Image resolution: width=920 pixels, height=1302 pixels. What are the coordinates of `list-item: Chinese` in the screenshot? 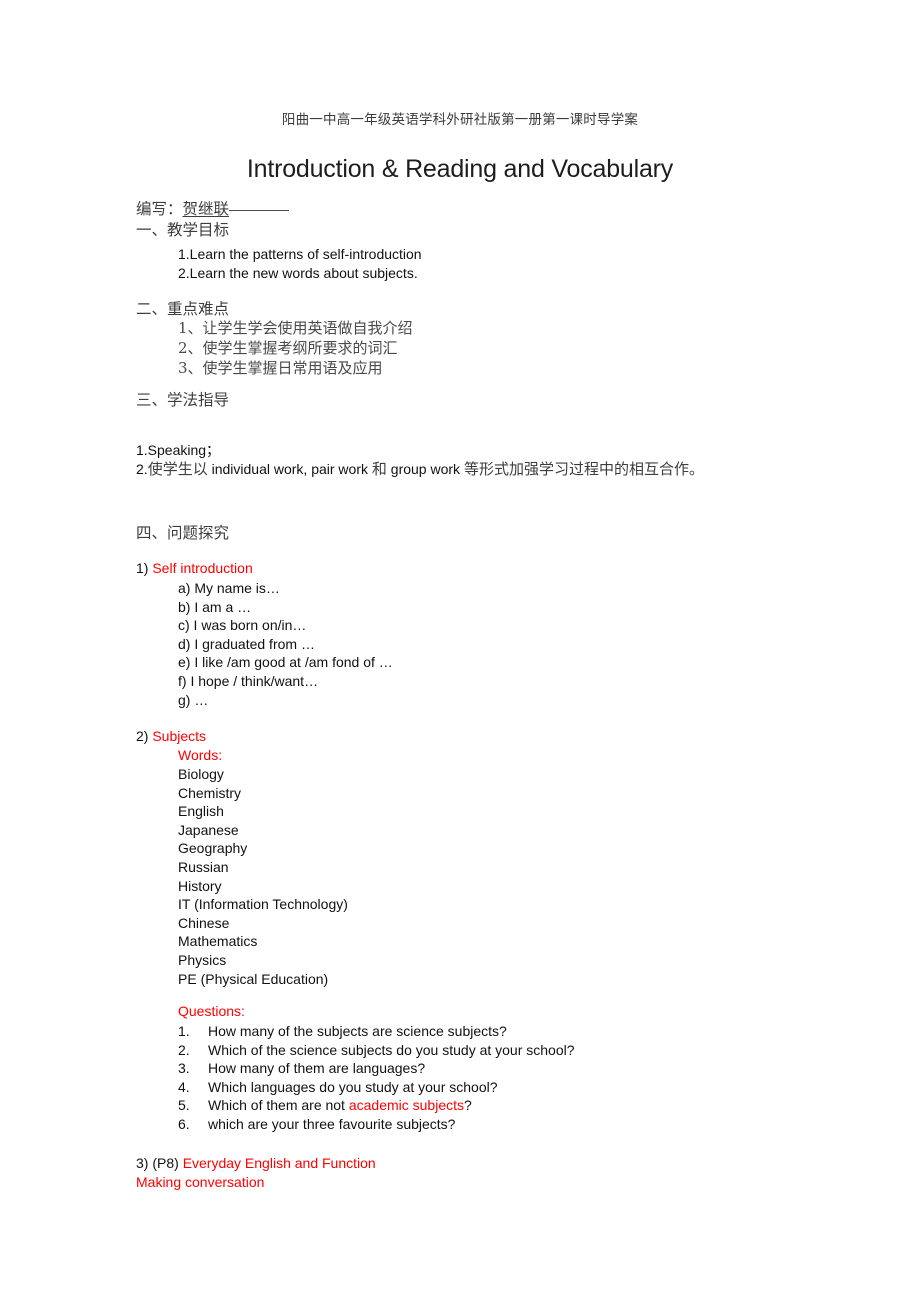 It's located at (204, 922).